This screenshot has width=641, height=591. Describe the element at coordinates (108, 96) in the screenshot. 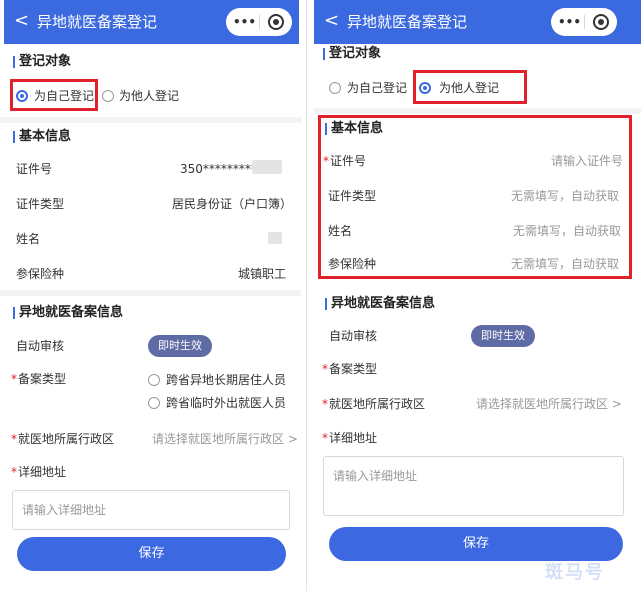

I see `radio-others` at that location.